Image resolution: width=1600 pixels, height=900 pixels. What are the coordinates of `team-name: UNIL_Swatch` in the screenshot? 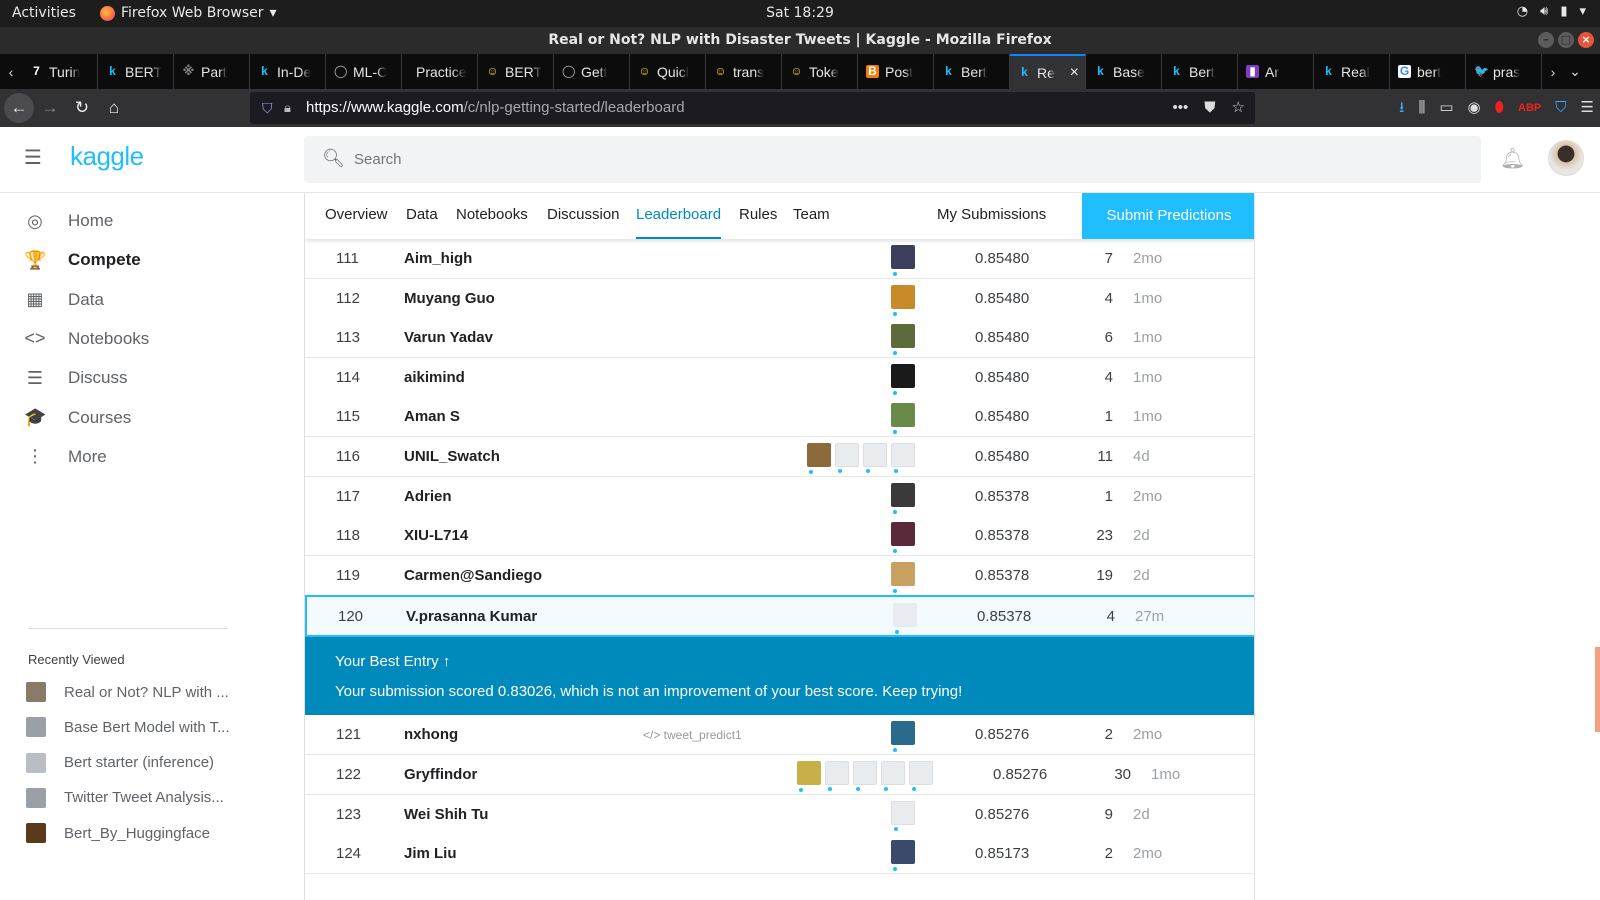 It's located at (452, 456).